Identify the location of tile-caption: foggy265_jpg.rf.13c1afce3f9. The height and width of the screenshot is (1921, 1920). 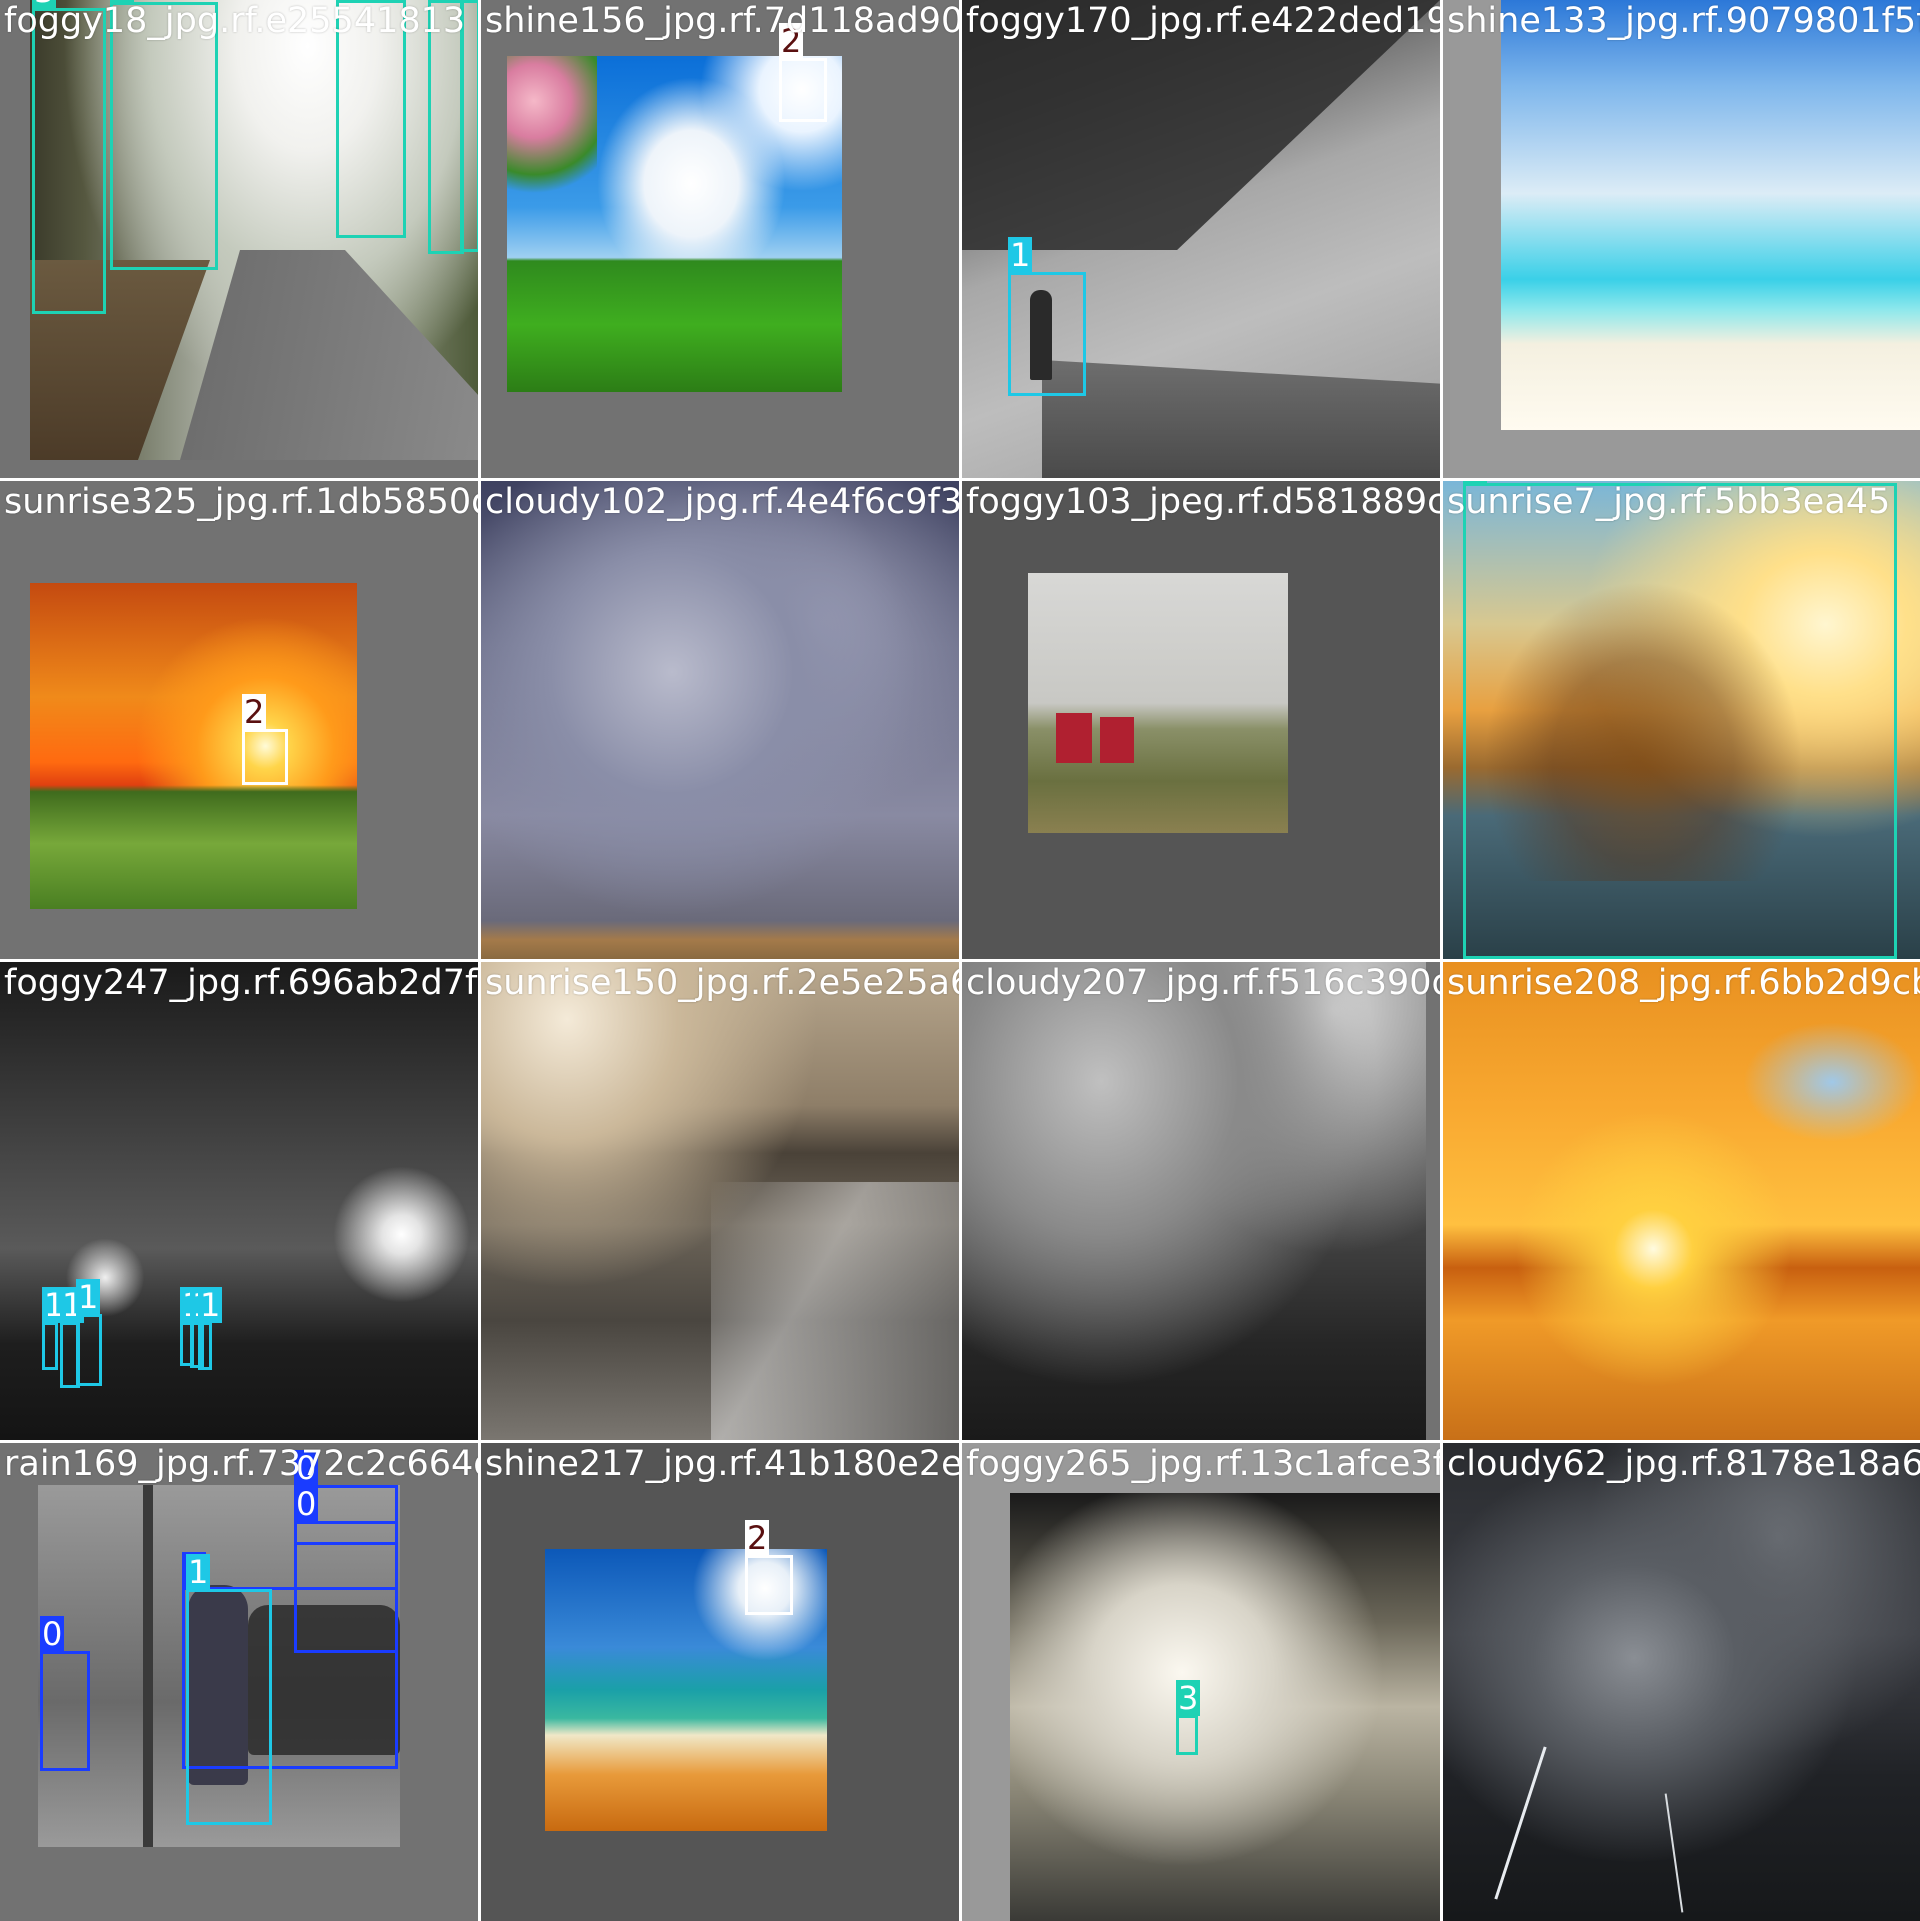
(1203, 1464).